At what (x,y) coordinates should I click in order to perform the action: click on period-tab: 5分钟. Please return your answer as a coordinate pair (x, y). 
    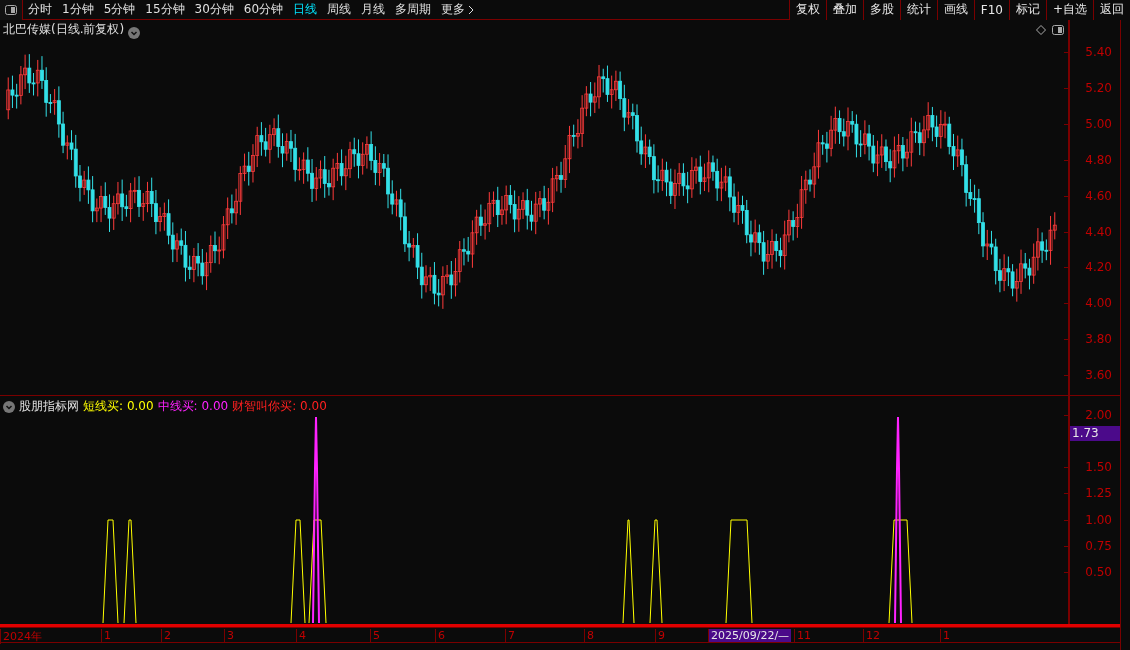
    Looking at the image, I should click on (119, 10).